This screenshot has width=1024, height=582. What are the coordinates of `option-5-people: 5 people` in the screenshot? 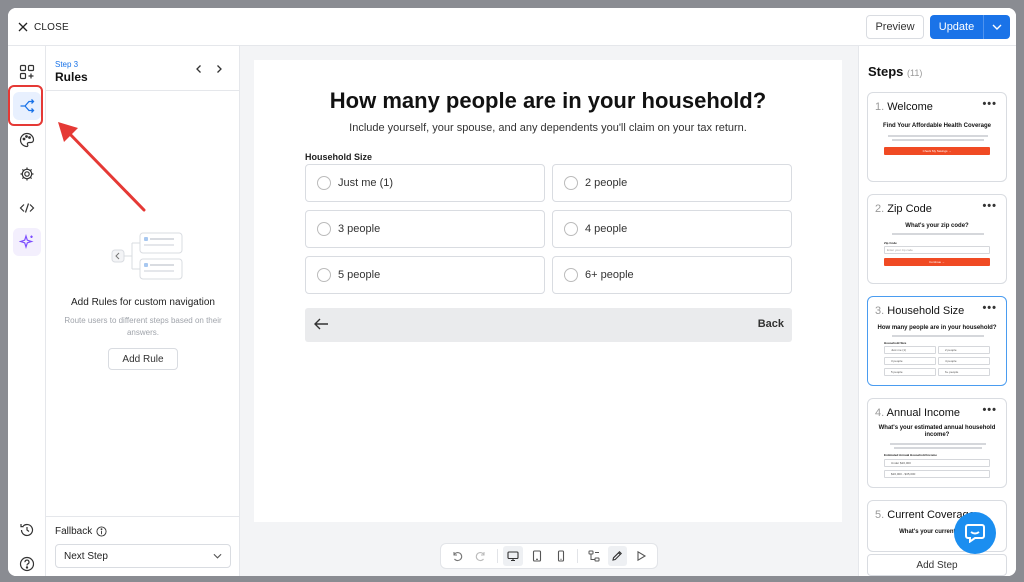 It's located at (425, 275).